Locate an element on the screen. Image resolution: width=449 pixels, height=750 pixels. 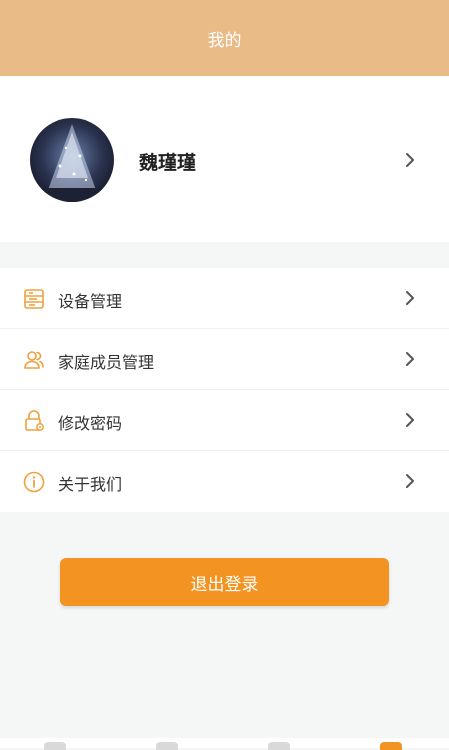
avatar is located at coordinates (72, 160).